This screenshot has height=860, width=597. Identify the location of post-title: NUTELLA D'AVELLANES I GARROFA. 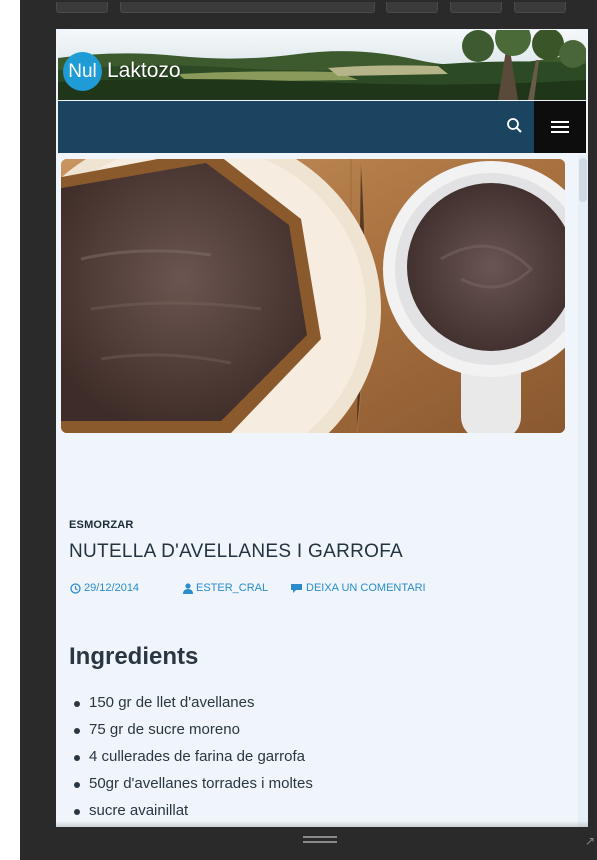
(236, 552).